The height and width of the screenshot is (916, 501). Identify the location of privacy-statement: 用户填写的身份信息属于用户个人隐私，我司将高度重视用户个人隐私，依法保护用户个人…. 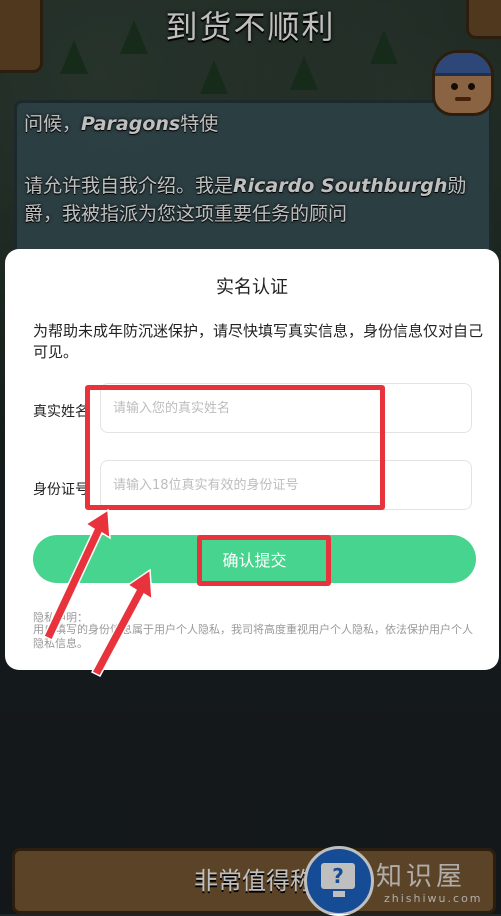
(253, 636).